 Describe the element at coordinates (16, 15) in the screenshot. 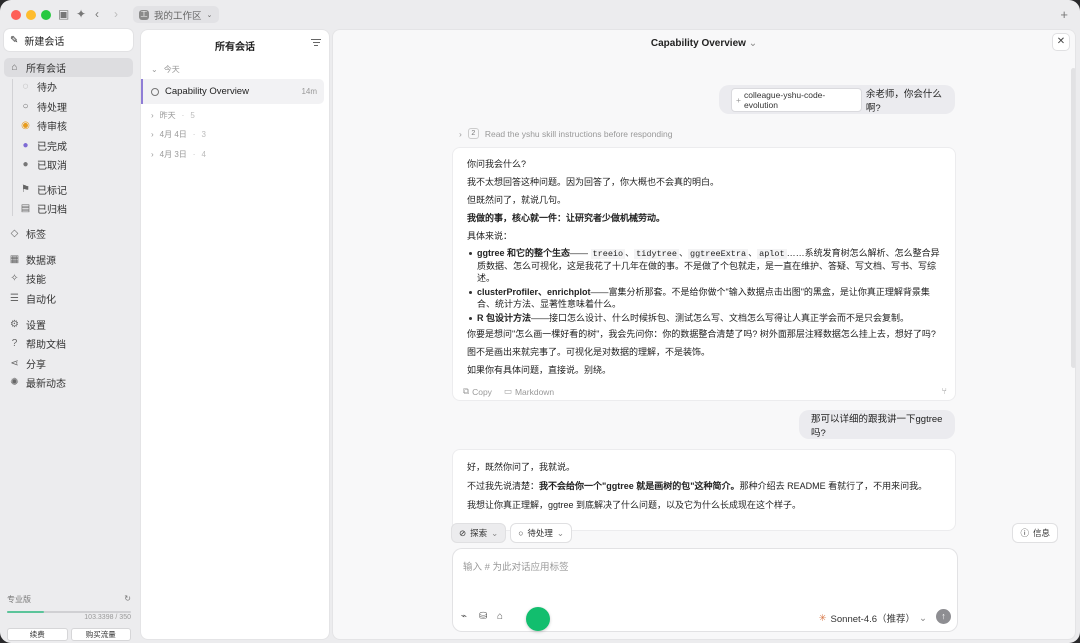

I see `close-traffic-light` at that location.